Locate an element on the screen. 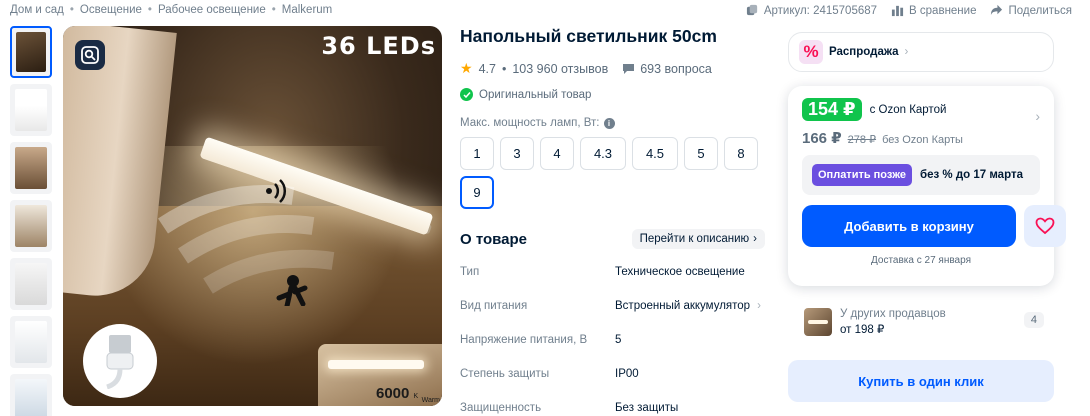 This screenshot has height=416, width=1090. spec-value: 5 is located at coordinates (618, 340).